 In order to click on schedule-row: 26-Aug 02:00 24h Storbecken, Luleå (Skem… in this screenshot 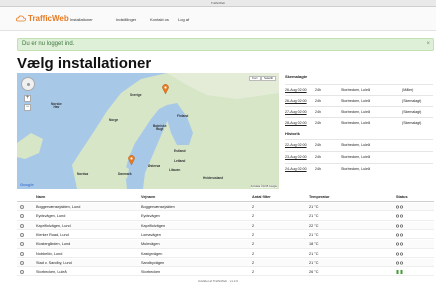, I will do `click(359, 100)`.